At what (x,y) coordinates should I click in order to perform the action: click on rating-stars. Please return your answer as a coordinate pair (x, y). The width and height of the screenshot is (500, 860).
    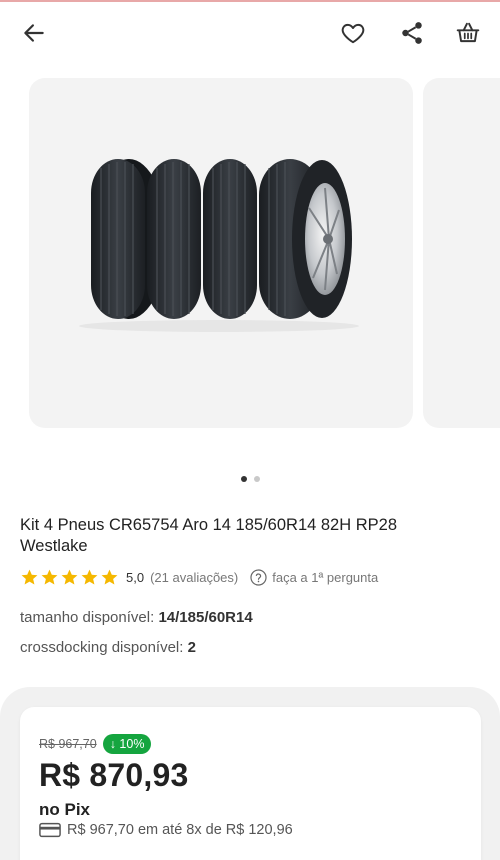
    Looking at the image, I should click on (69, 577).